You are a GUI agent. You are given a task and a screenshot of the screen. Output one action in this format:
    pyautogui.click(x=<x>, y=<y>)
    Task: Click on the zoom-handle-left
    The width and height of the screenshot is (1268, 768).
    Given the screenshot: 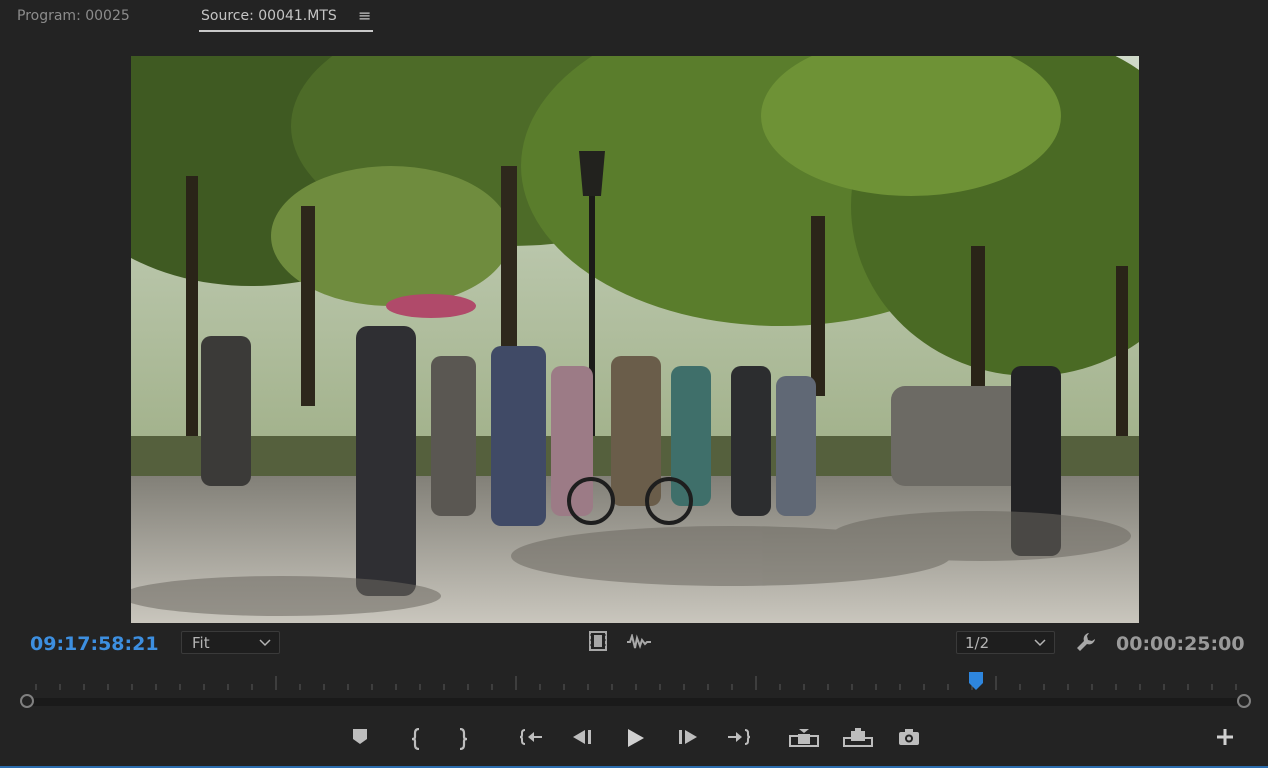 What is the action you would take?
    pyautogui.click(x=27, y=701)
    